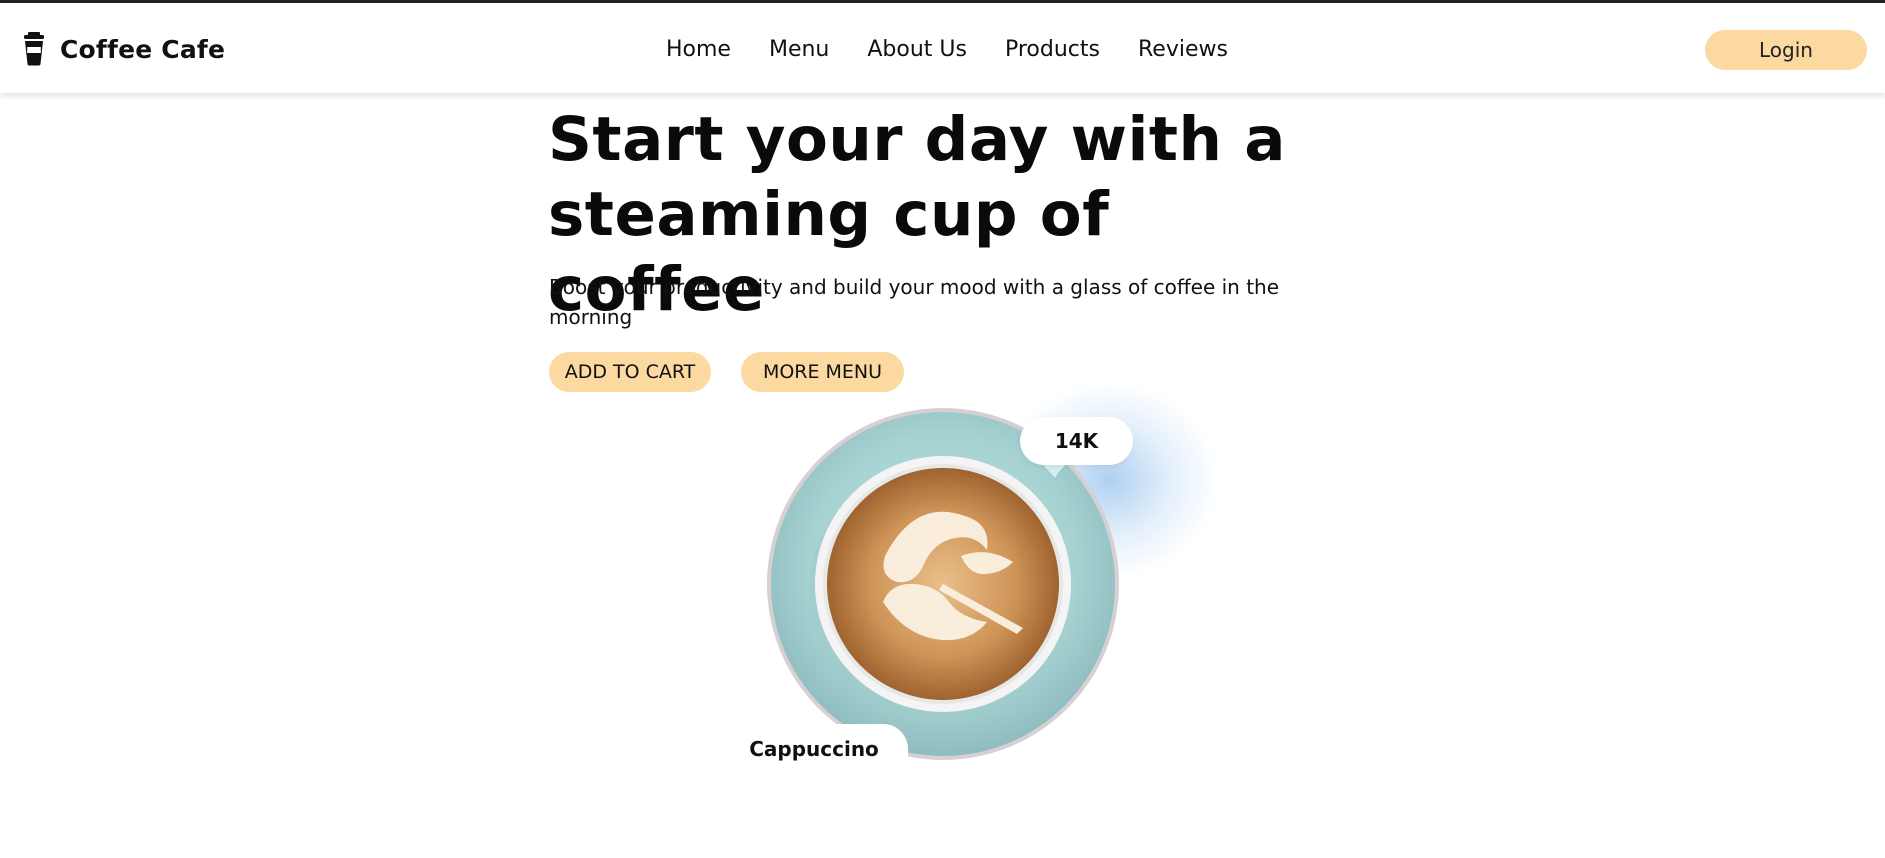  Describe the element at coordinates (917, 139) in the screenshot. I see `hero-title-line-1: Start your day with a` at that location.